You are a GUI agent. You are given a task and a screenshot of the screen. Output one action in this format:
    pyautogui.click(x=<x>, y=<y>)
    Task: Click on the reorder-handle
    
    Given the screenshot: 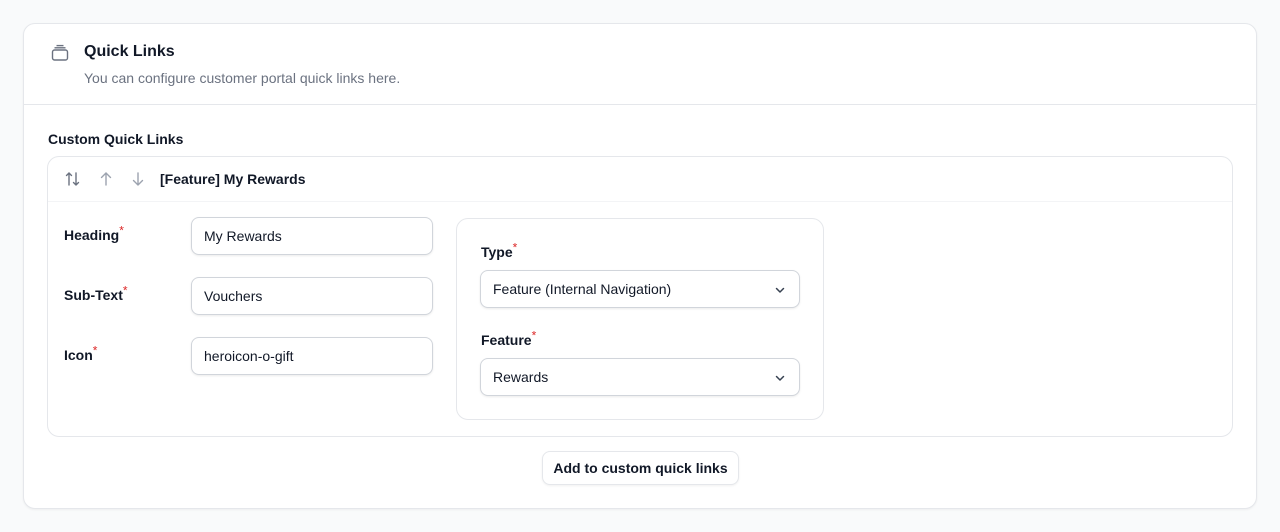 What is the action you would take?
    pyautogui.click(x=73, y=179)
    